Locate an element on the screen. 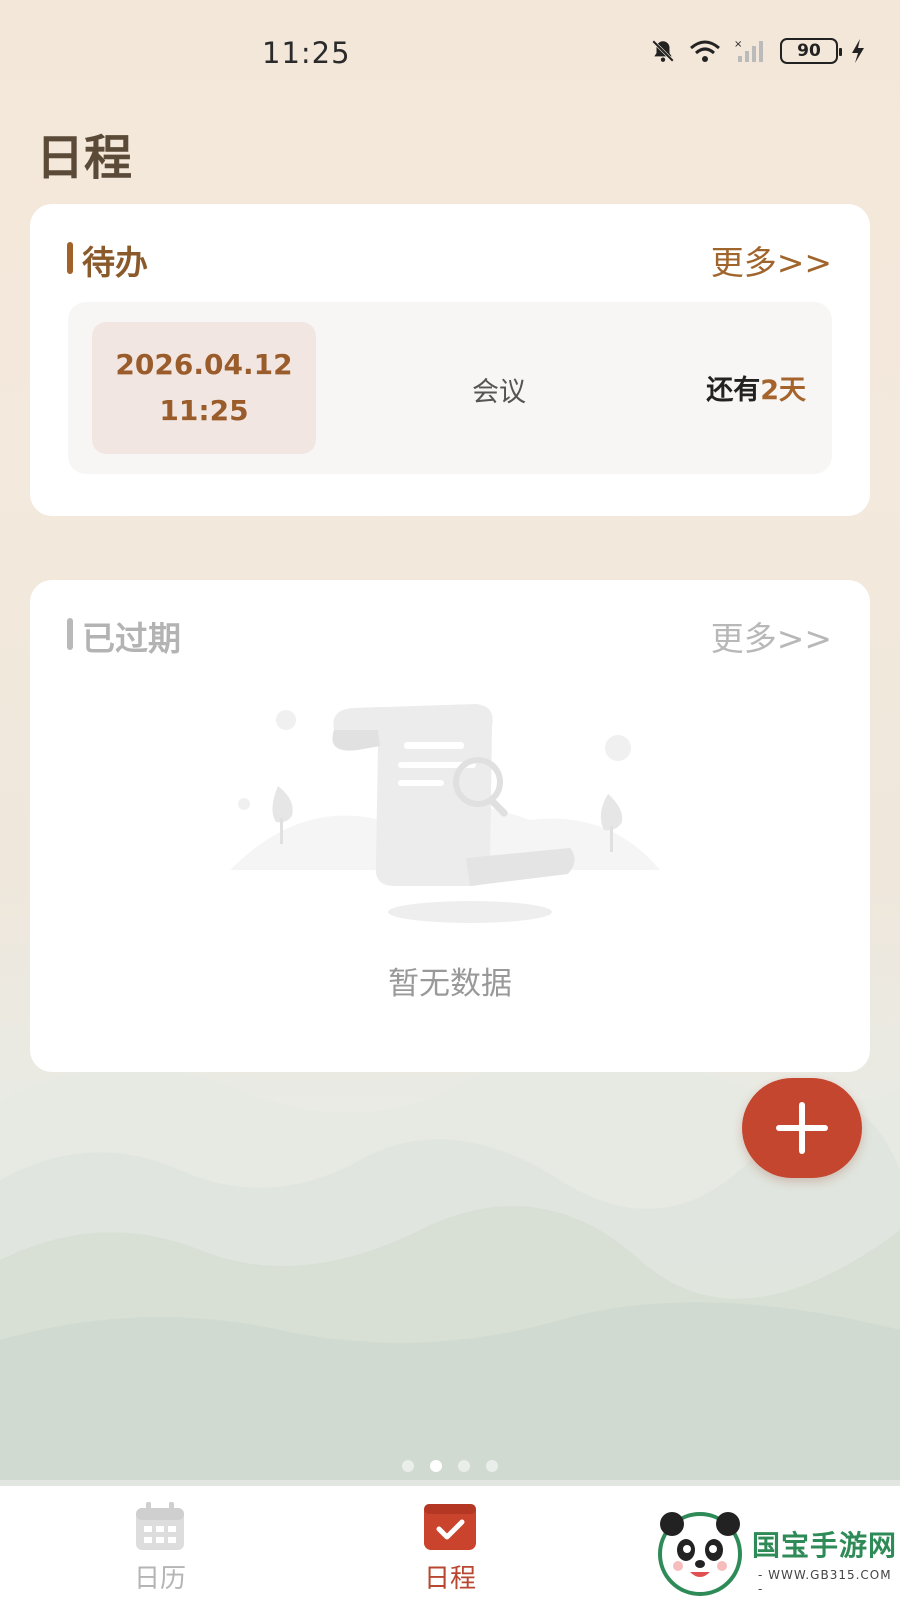 This screenshot has height=1600, width=900. expired-more-link: 更多>> is located at coordinates (771, 636).